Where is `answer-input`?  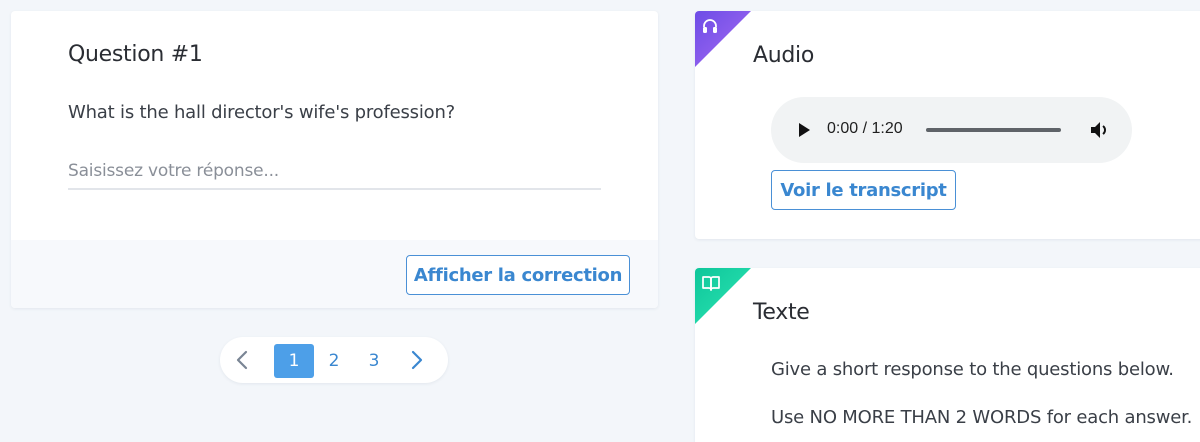
answer-input is located at coordinates (334, 172).